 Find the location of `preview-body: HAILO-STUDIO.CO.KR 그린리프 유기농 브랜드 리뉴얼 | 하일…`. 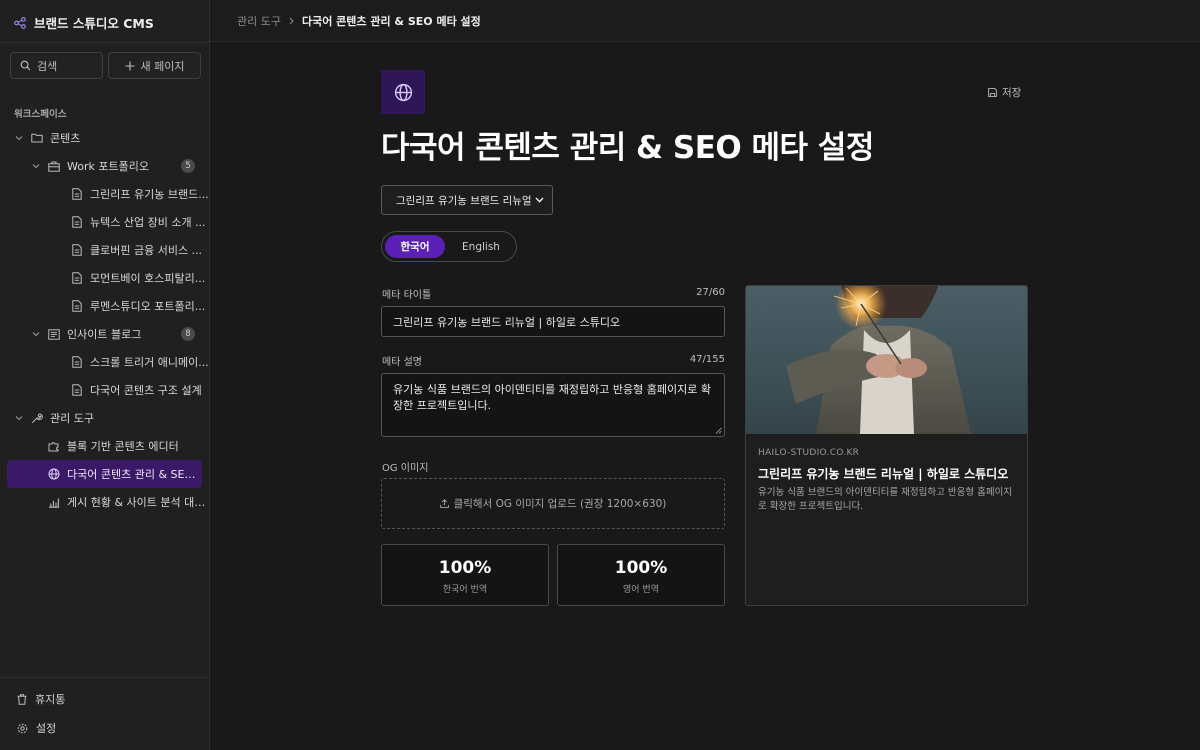

preview-body: HAILO-STUDIO.CO.KR 그린리프 유기농 브랜드 리뉴얼 | 하일… is located at coordinates (886, 481).